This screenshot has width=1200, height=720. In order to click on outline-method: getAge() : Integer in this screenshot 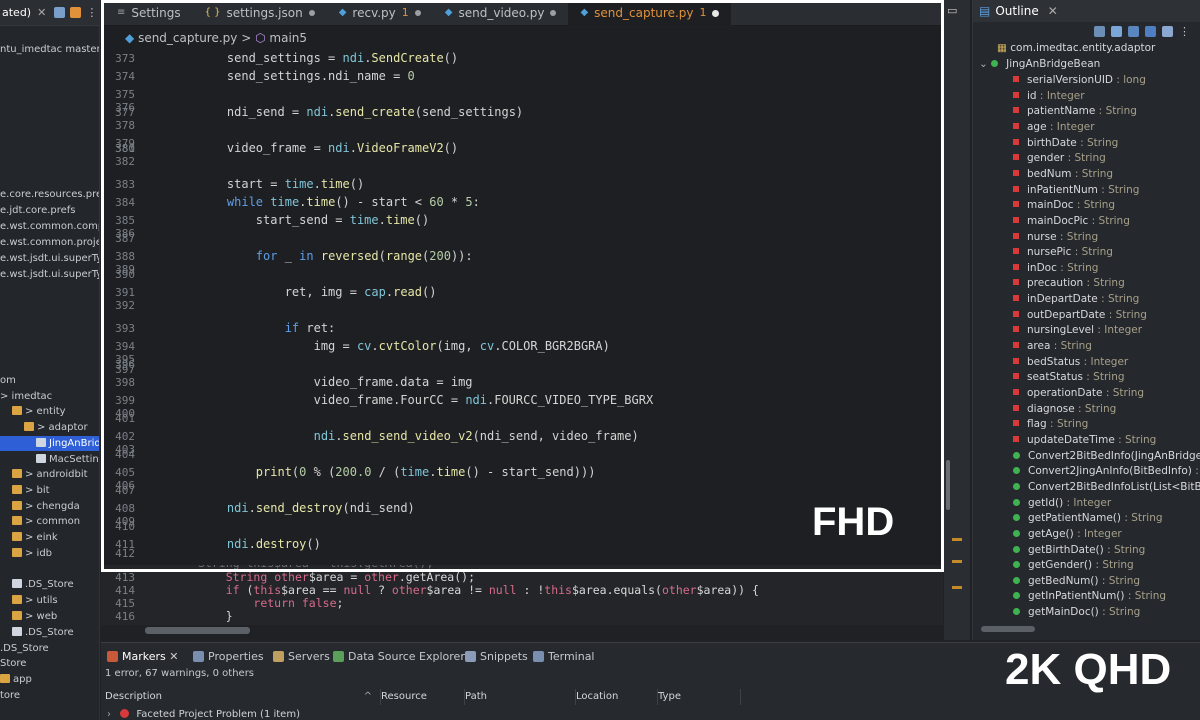, I will do `click(1067, 535)`.